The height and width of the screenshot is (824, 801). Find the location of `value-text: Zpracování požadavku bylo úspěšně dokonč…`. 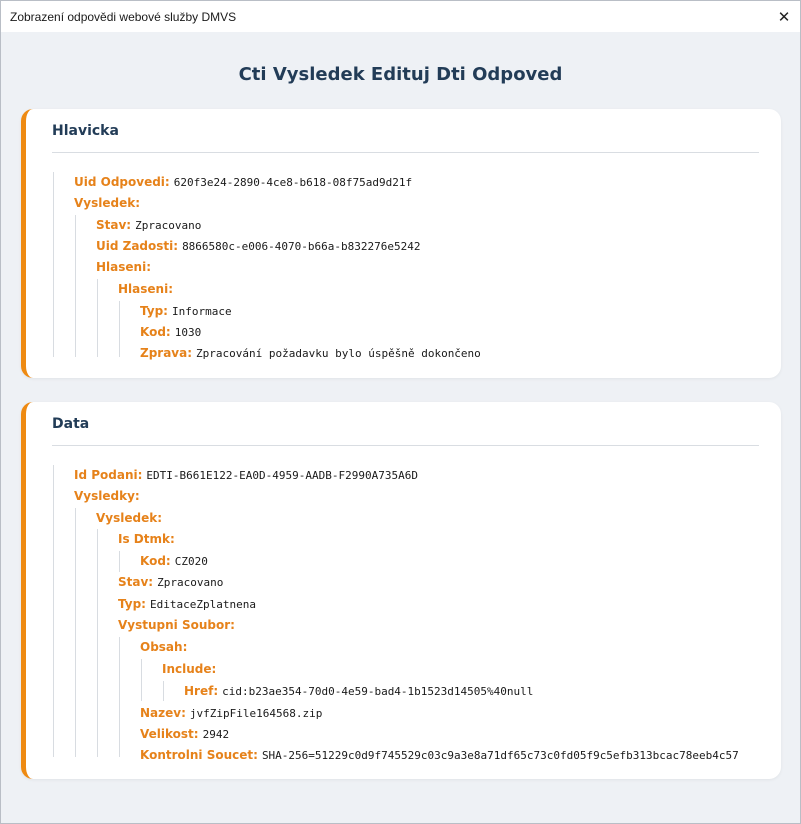

value-text: Zpracování požadavku bylo úspěšně dokonč… is located at coordinates (338, 353).